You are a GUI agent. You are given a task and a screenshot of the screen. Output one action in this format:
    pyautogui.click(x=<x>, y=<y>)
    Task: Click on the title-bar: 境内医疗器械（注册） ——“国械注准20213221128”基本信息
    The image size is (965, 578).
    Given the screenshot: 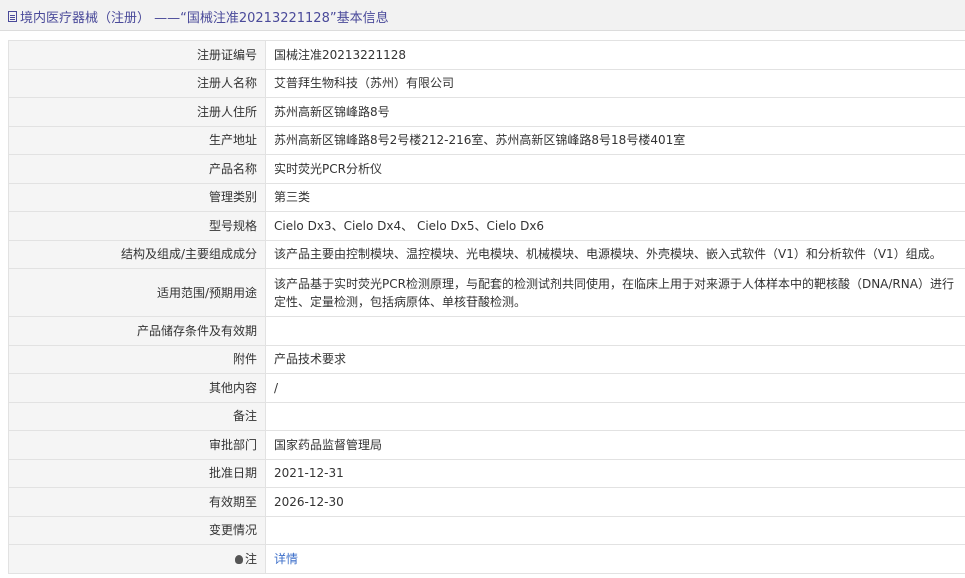 What is the action you would take?
    pyautogui.click(x=482, y=15)
    